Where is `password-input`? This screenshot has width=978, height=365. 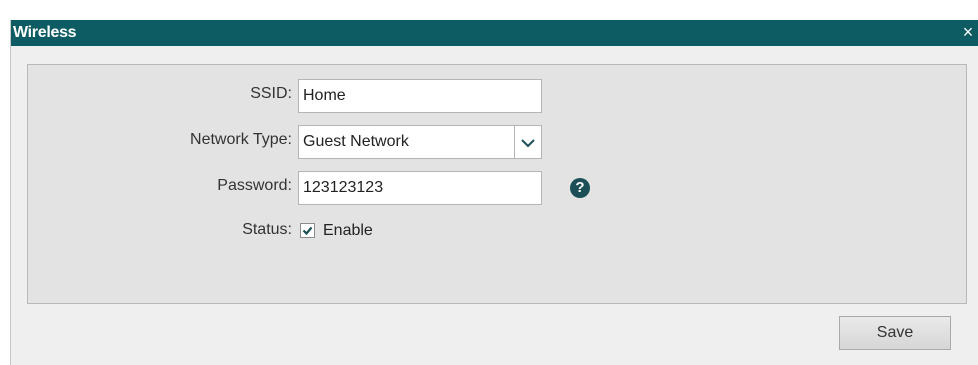
password-input is located at coordinates (420, 188).